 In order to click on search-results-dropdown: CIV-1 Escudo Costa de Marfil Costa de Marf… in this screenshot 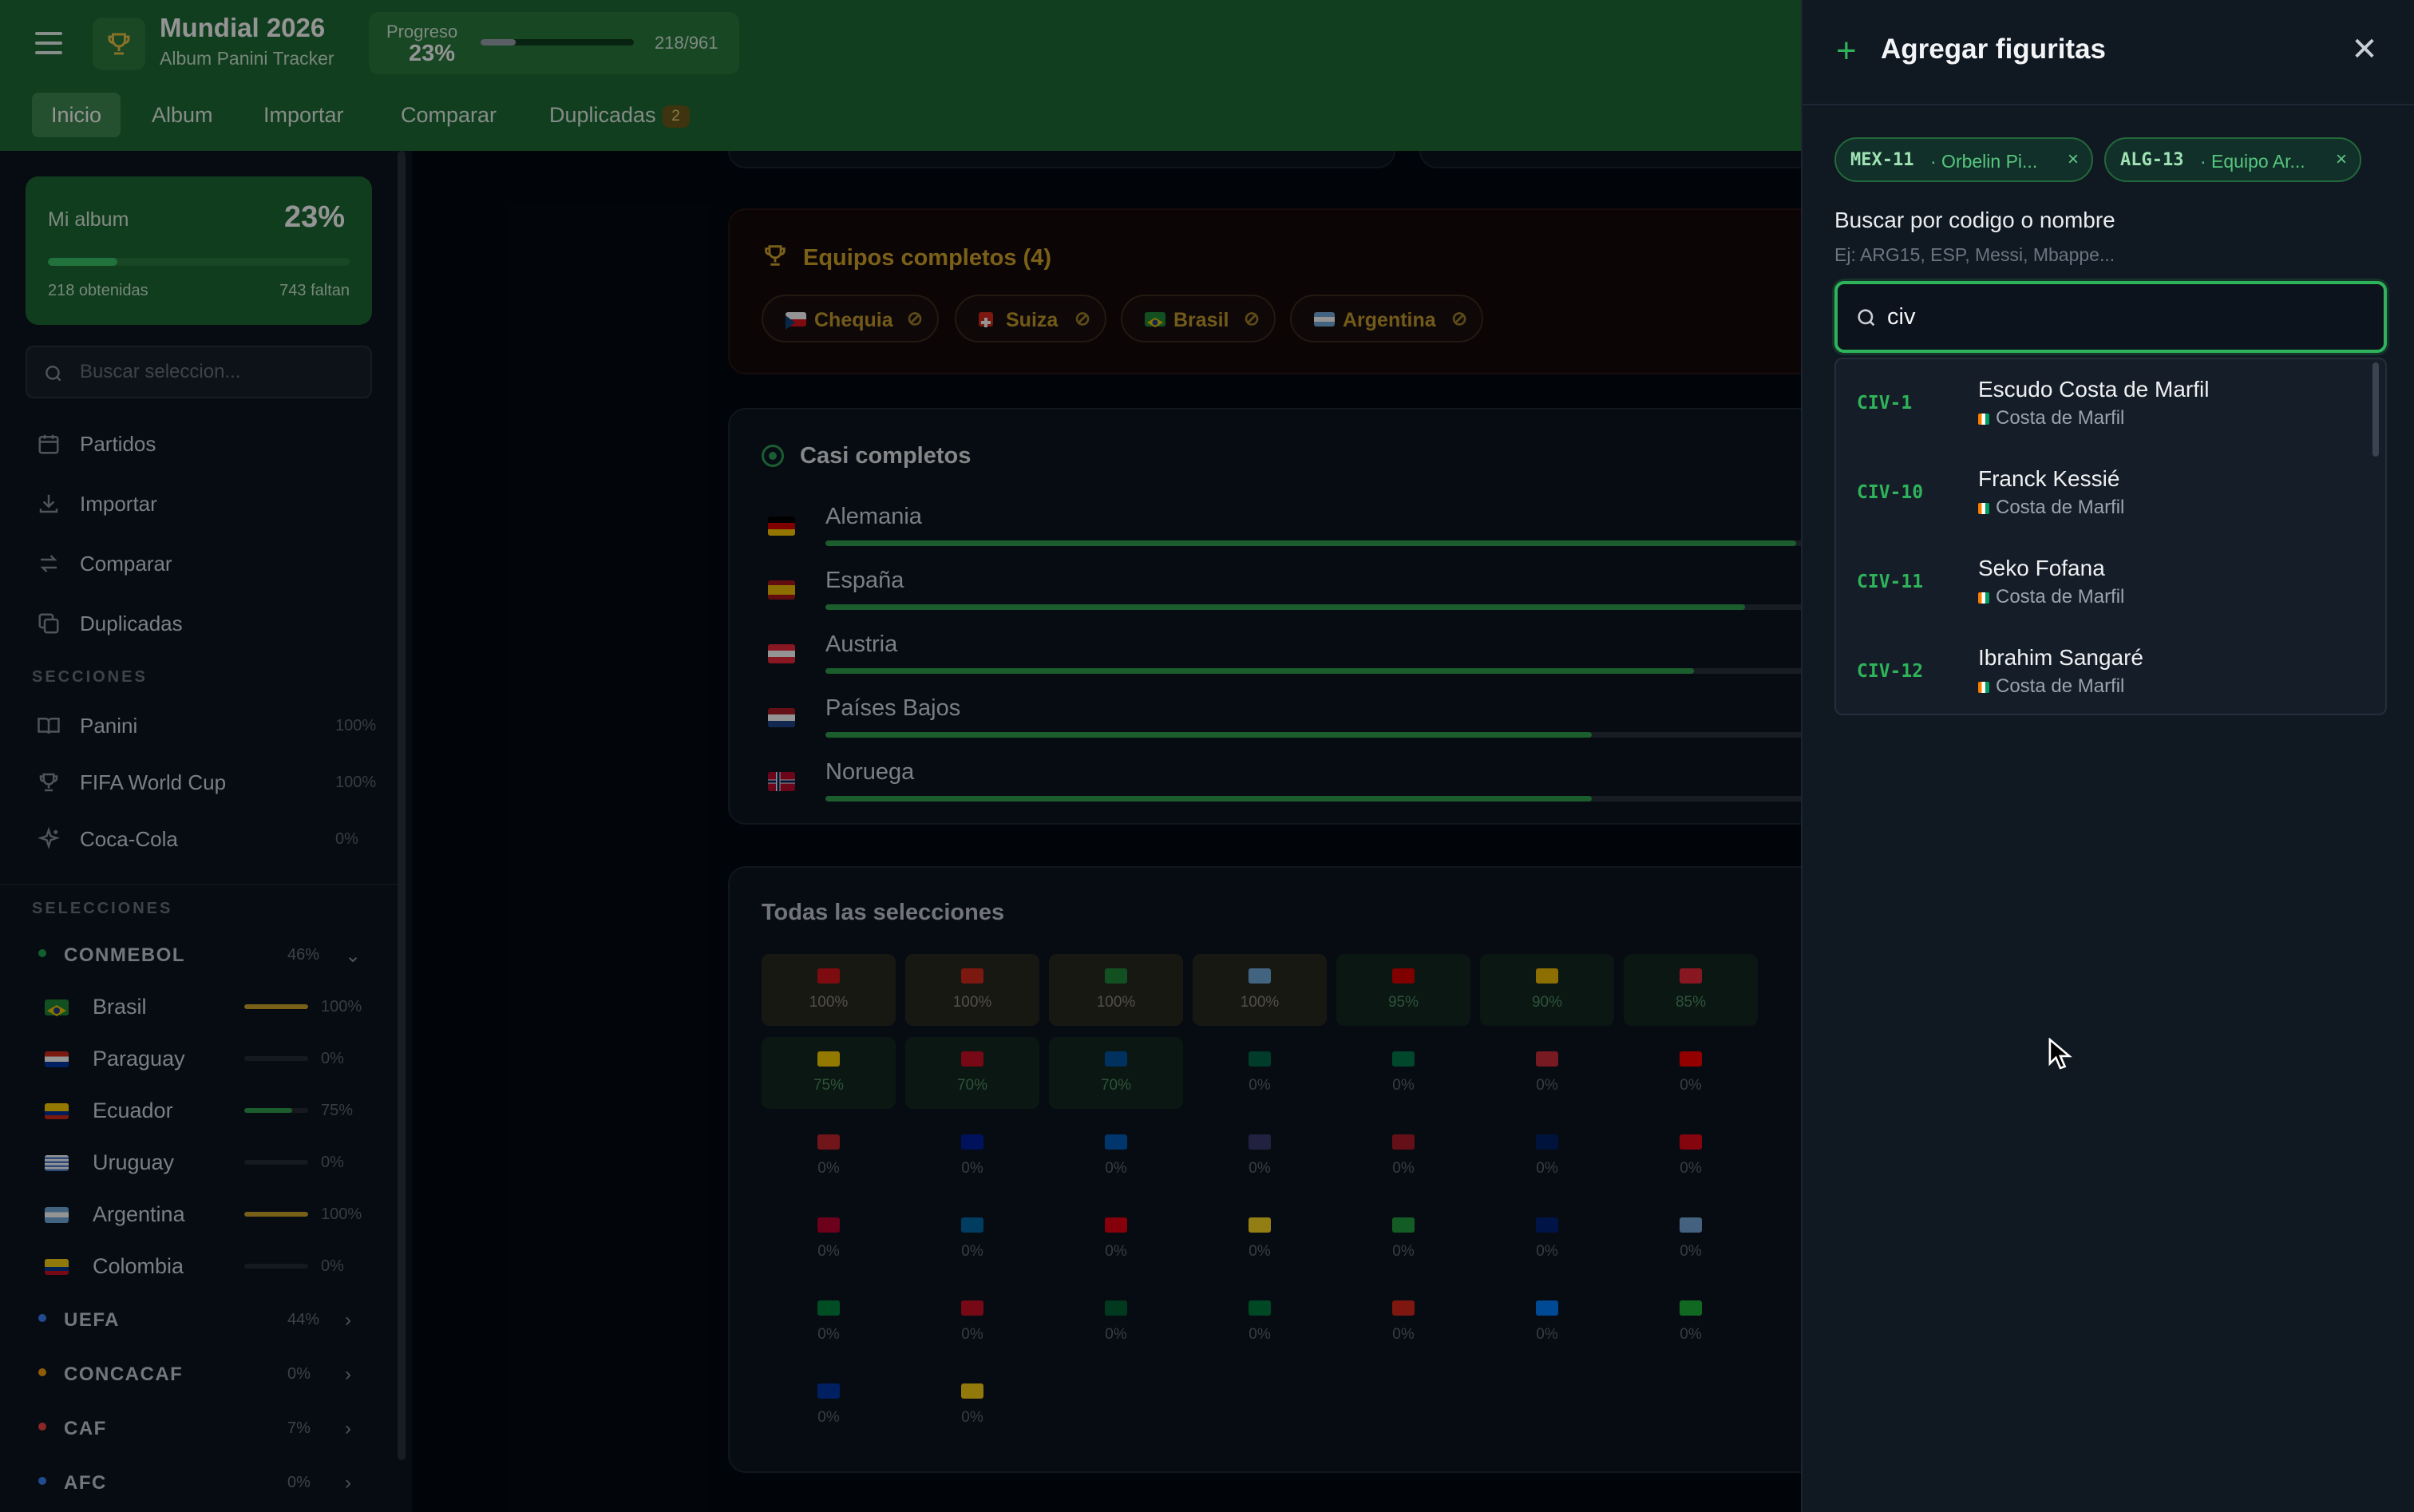, I will do `click(2110, 536)`.